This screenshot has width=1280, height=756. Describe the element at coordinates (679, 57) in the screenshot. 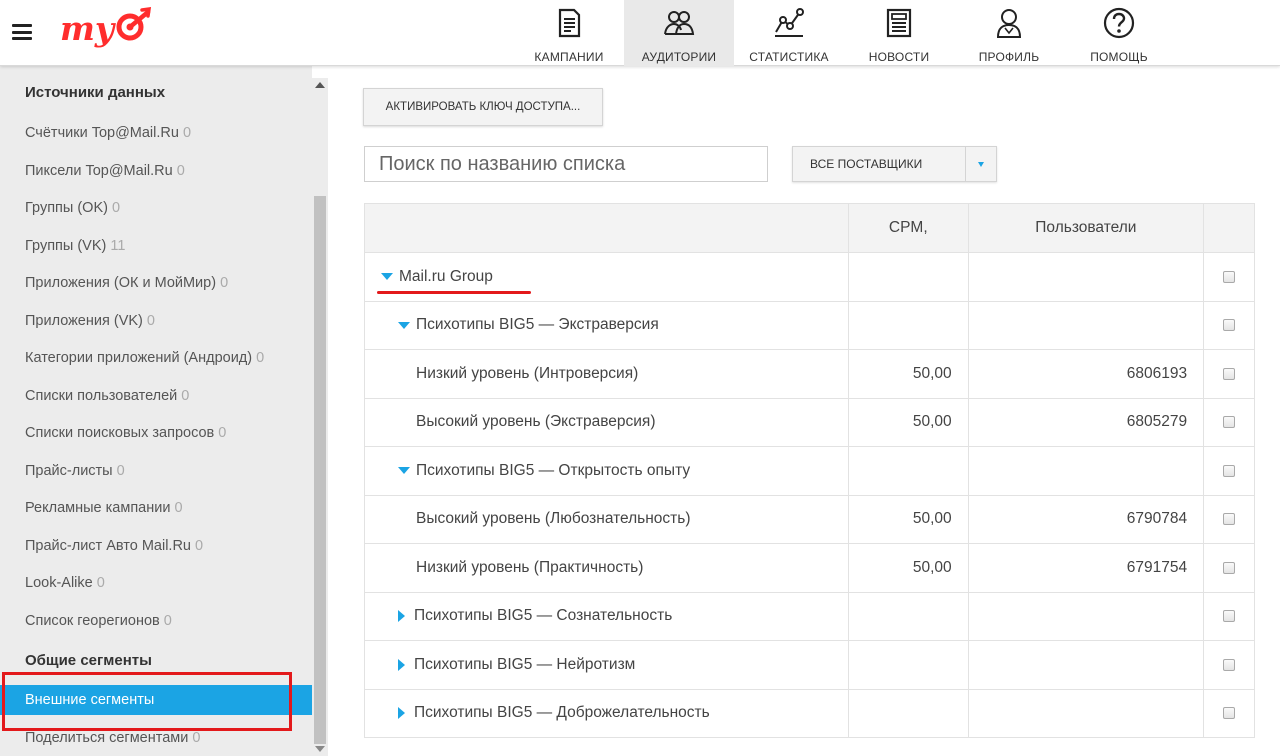

I see `nav-label: АУДИТОРИИ` at that location.